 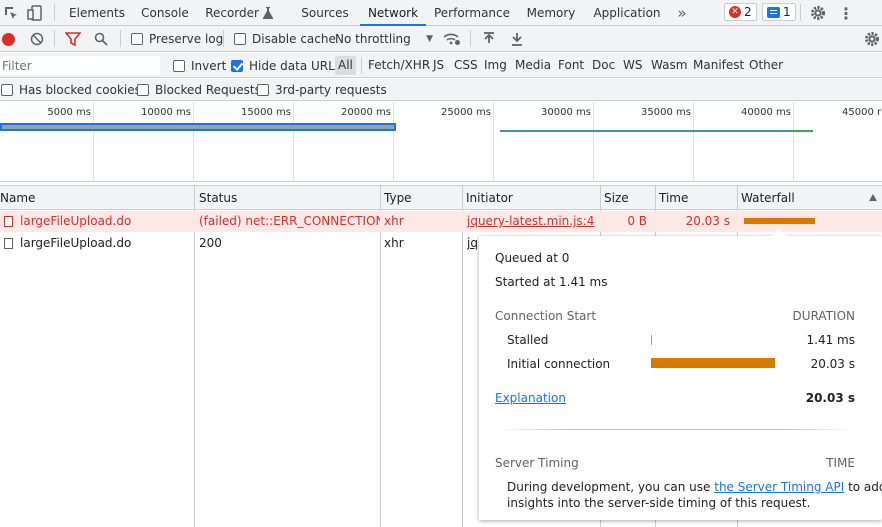 I want to click on network-settings-button, so click(x=872, y=39).